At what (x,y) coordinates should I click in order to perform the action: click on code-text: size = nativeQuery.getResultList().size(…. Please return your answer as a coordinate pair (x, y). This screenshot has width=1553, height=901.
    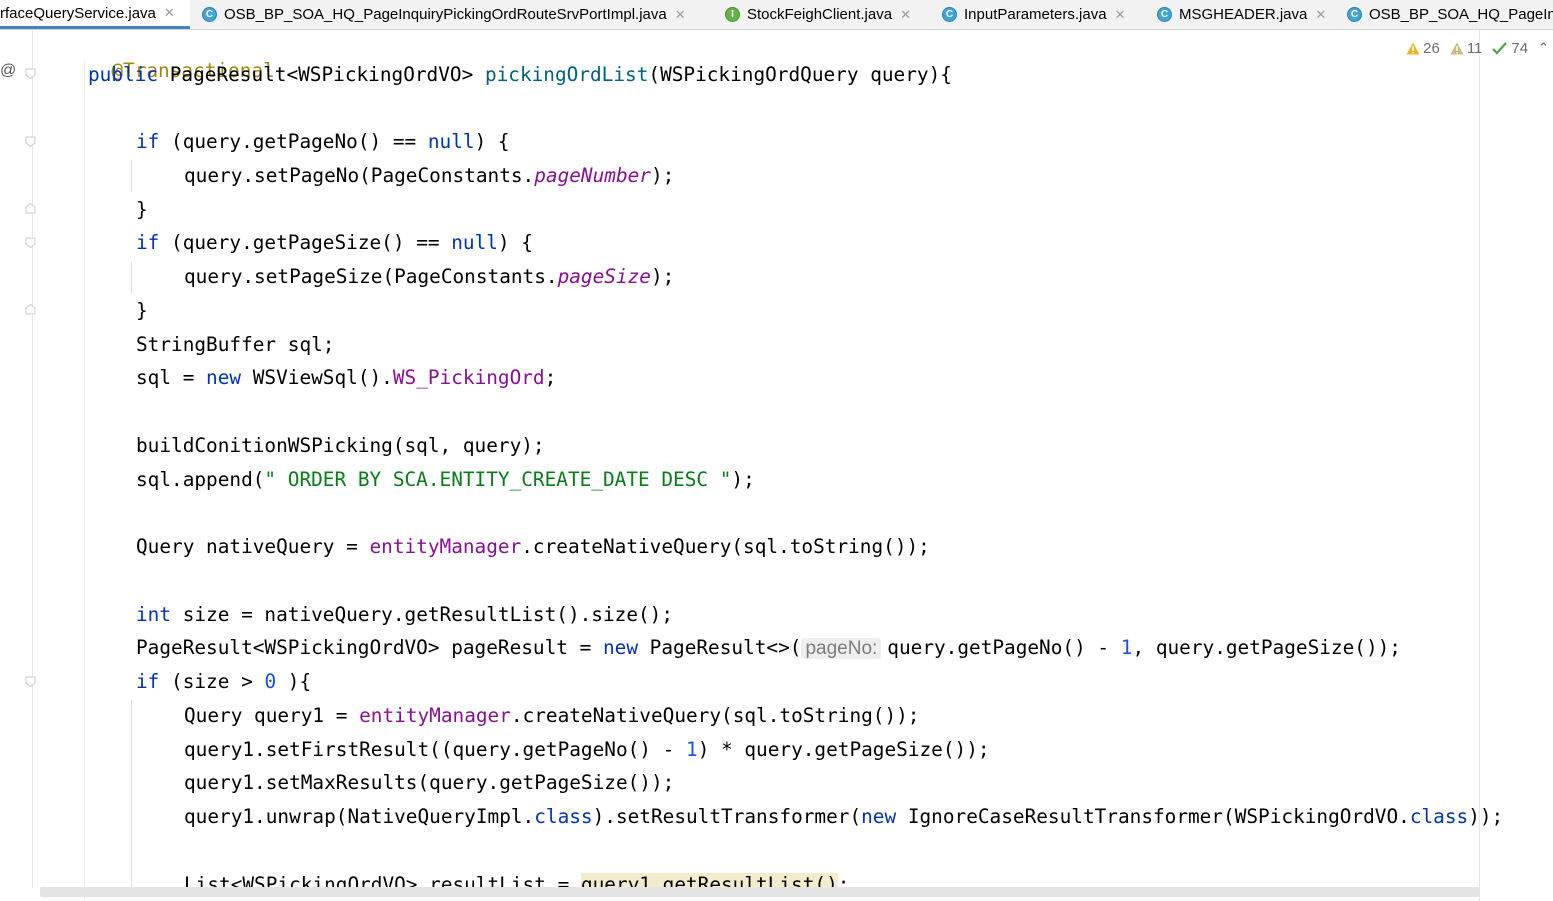
    Looking at the image, I should click on (422, 614).